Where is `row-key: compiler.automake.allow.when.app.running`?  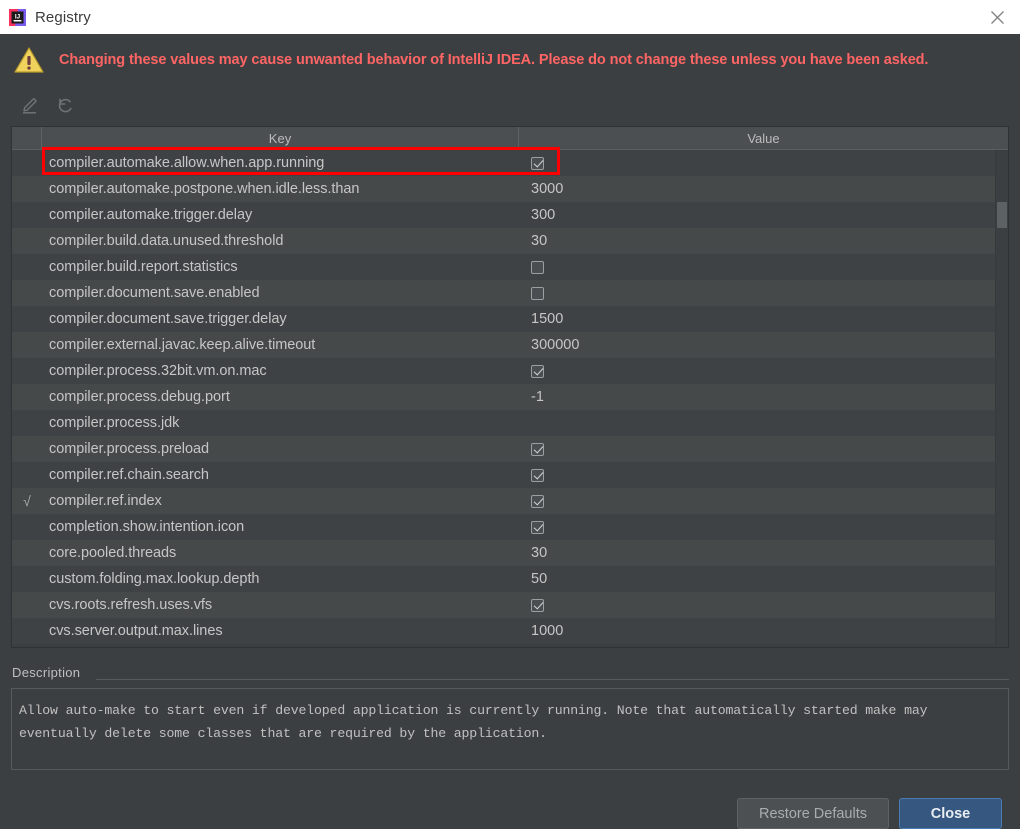
row-key: compiler.automake.allow.when.app.running is located at coordinates (187, 163).